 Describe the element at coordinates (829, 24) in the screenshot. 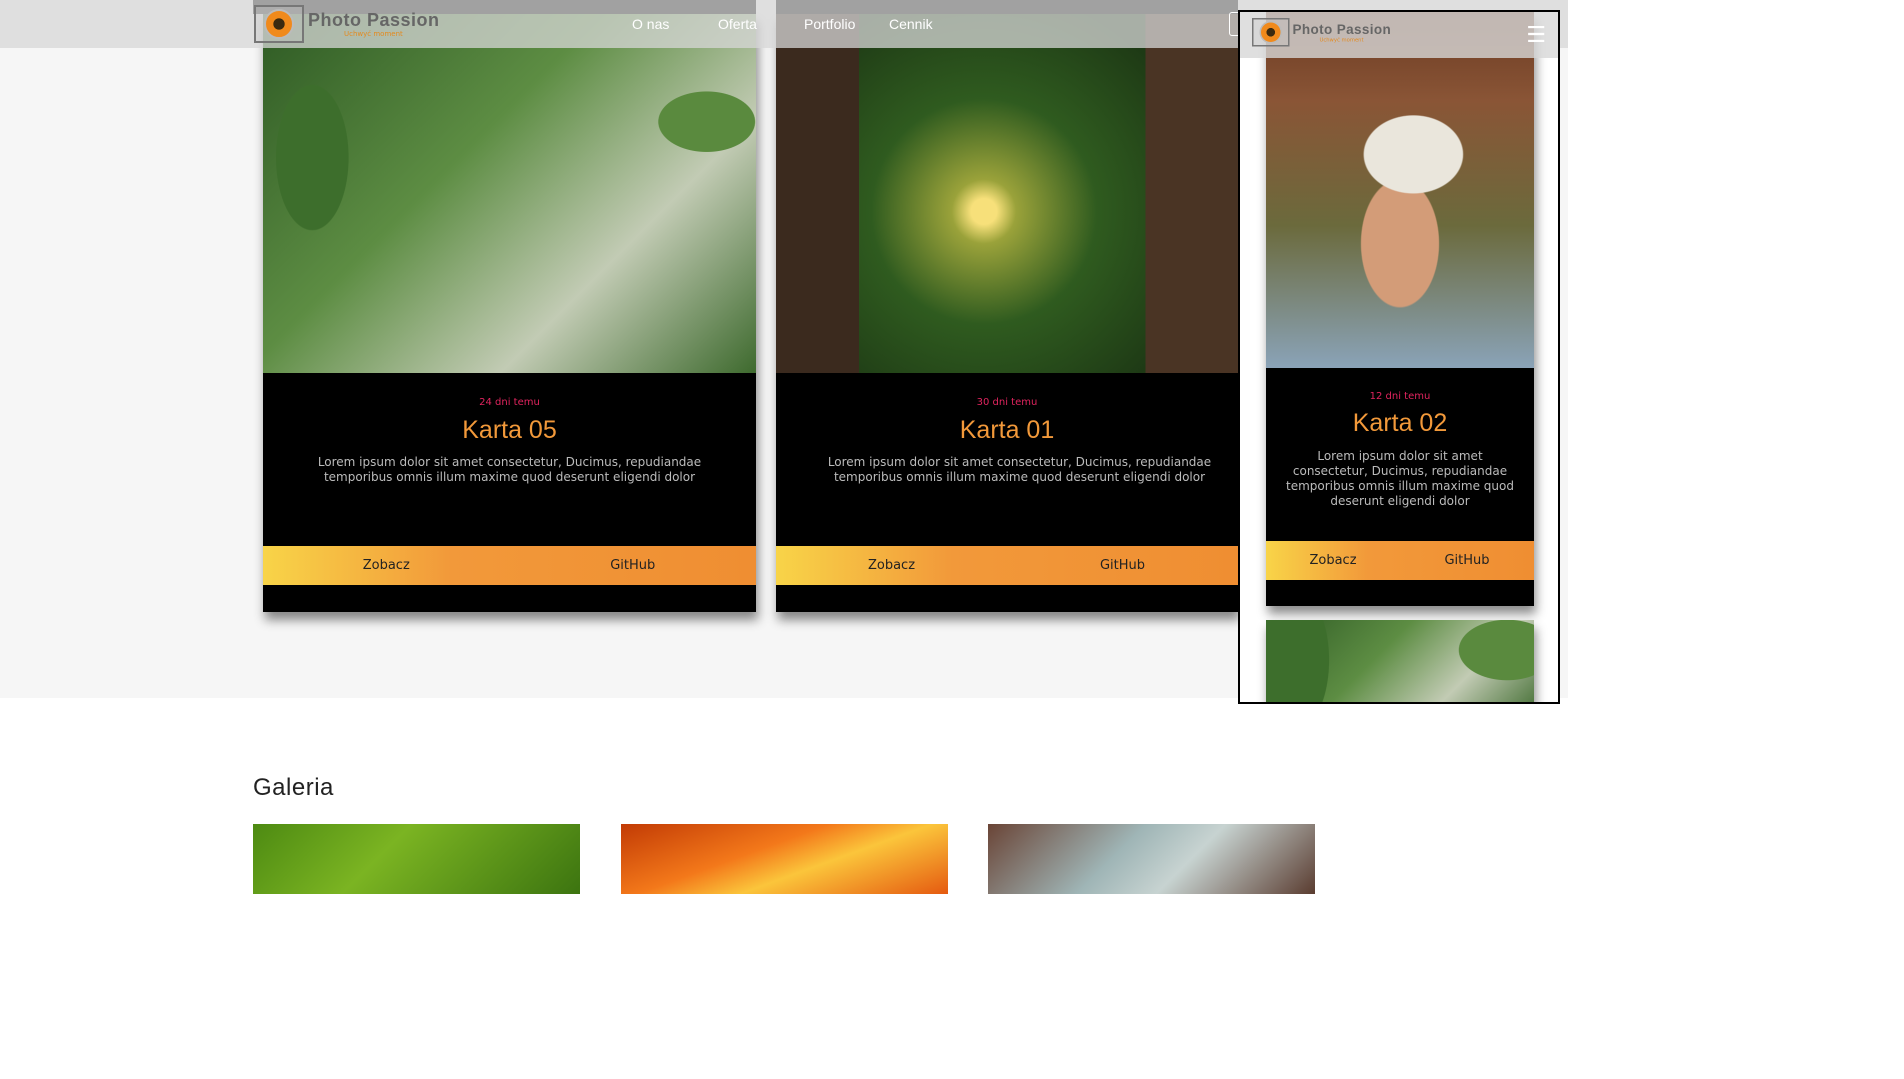

I see `nav-portfolio: Portfolio` at that location.